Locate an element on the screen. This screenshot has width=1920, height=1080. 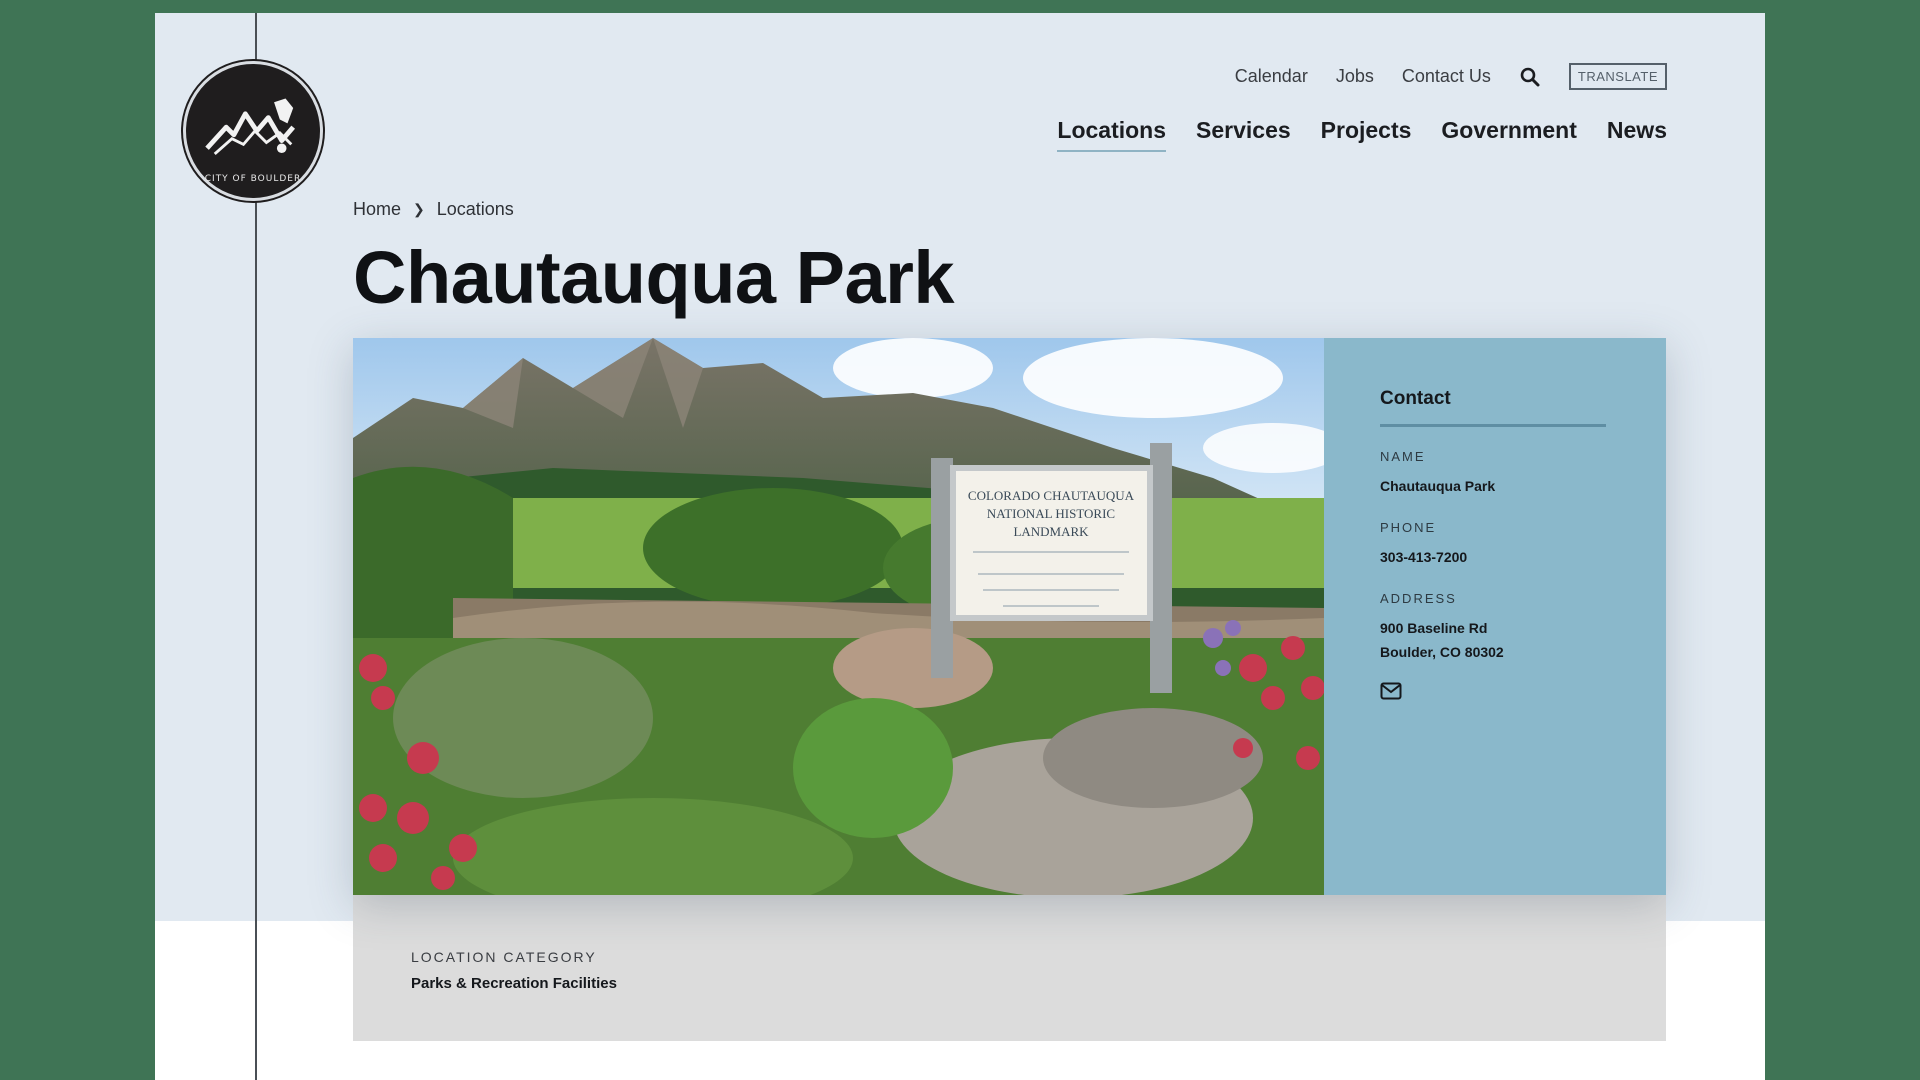
contact-phone-value: 303-413-7200 is located at coordinates (1495, 557).